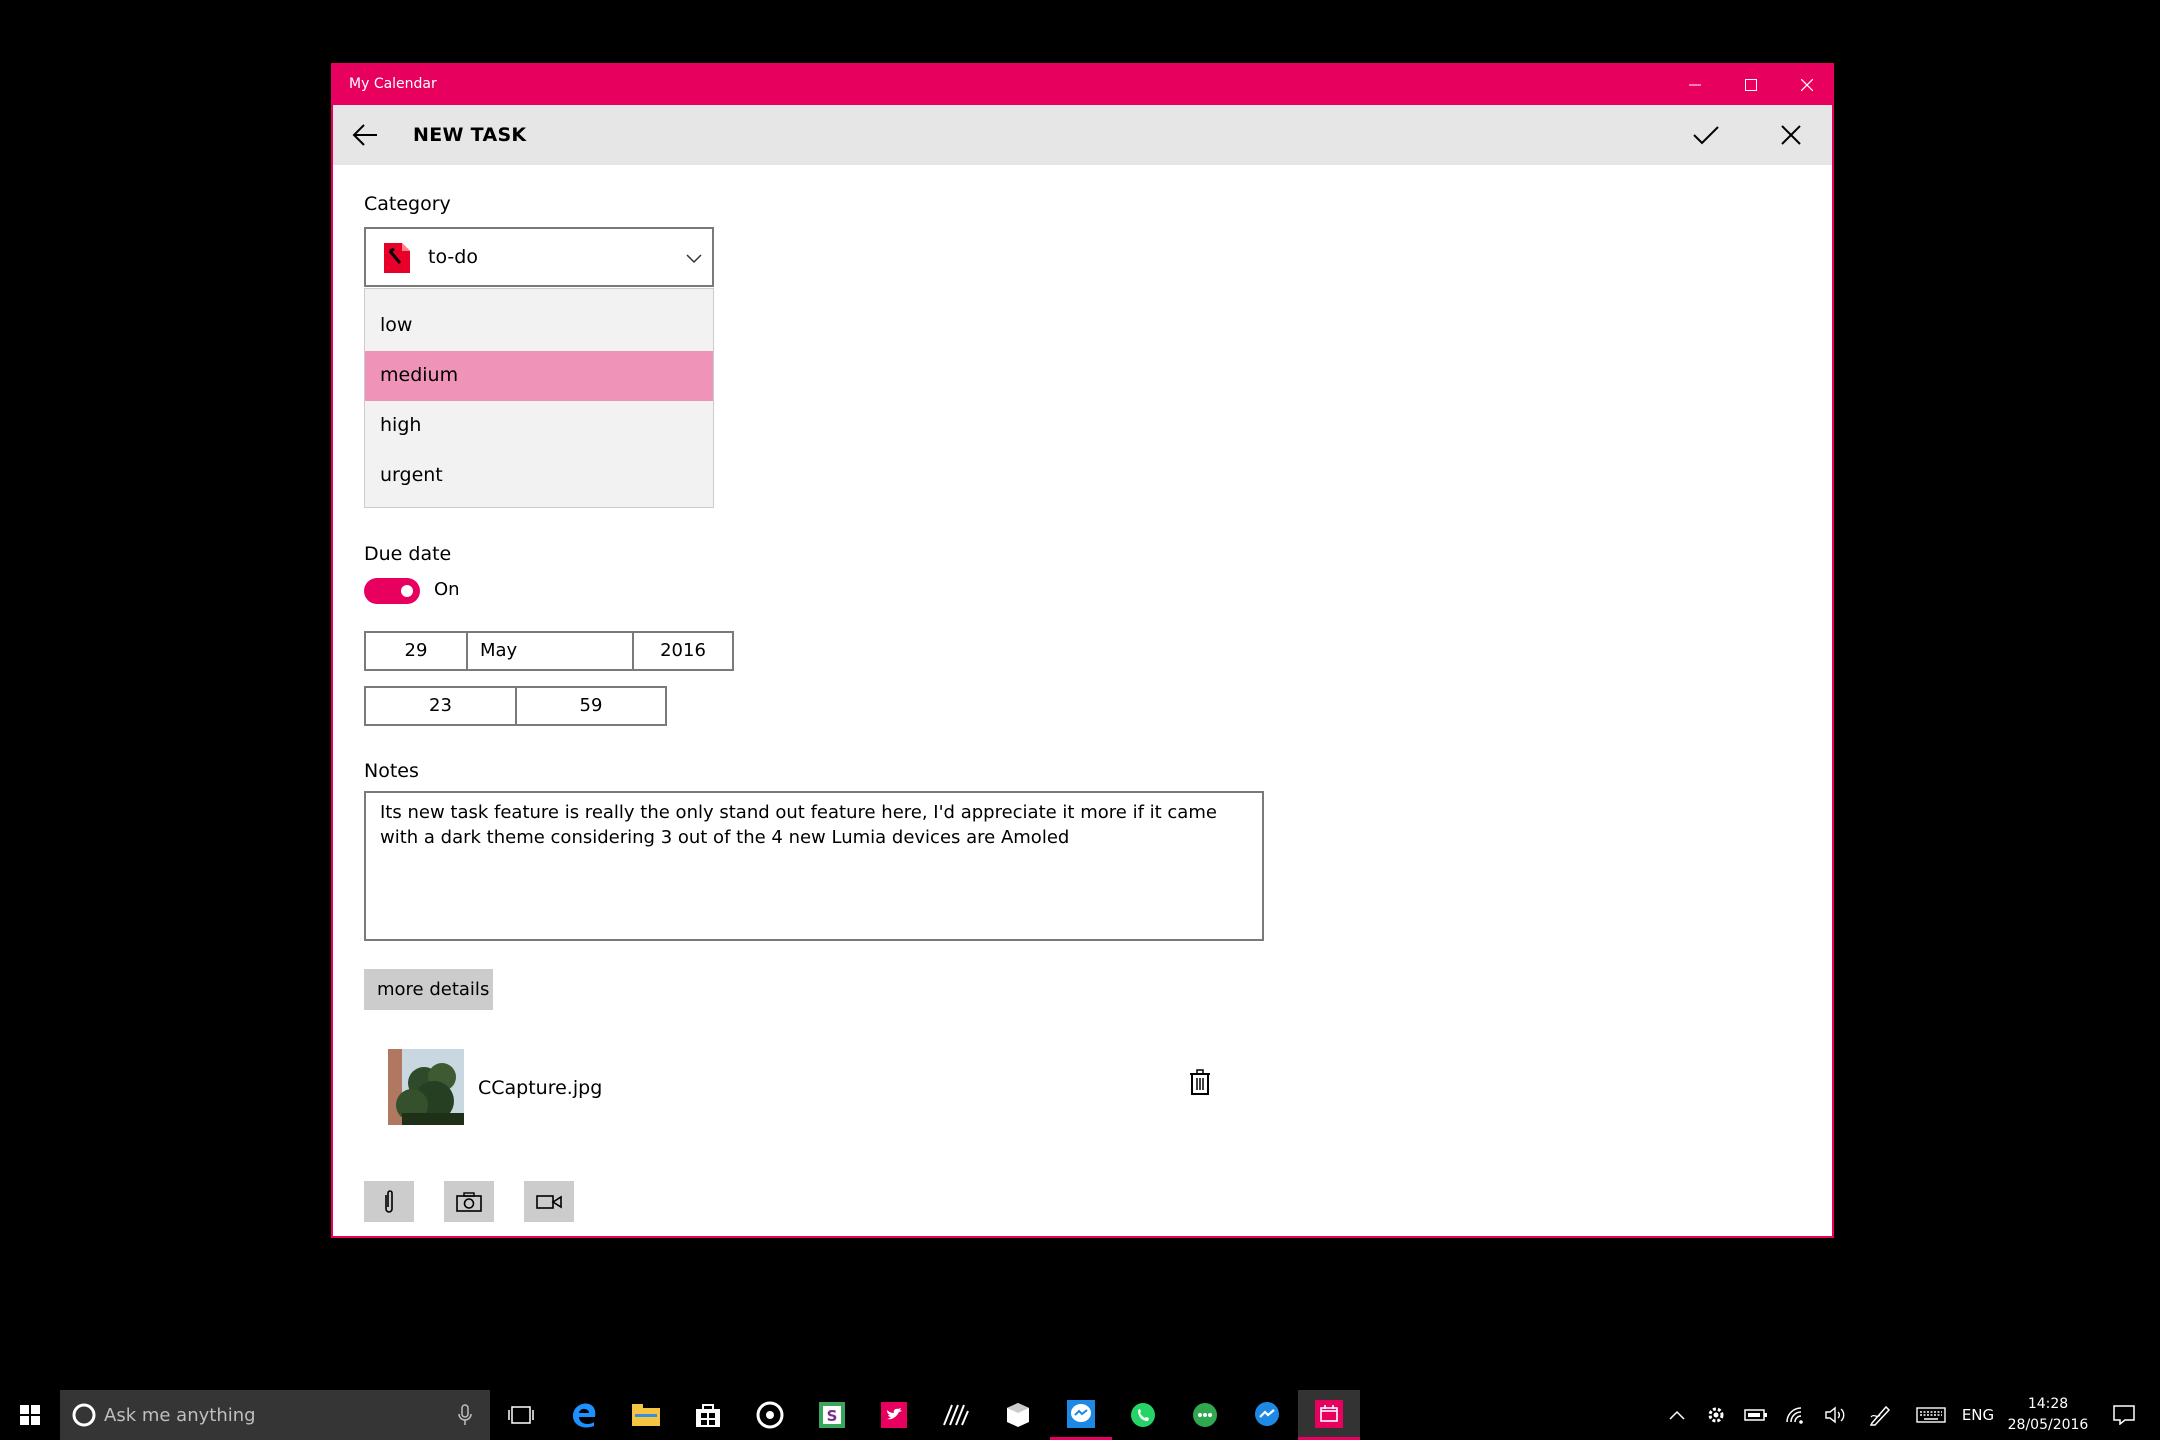 This screenshot has width=2160, height=1440. I want to click on speaker-icon, so click(1835, 1415).